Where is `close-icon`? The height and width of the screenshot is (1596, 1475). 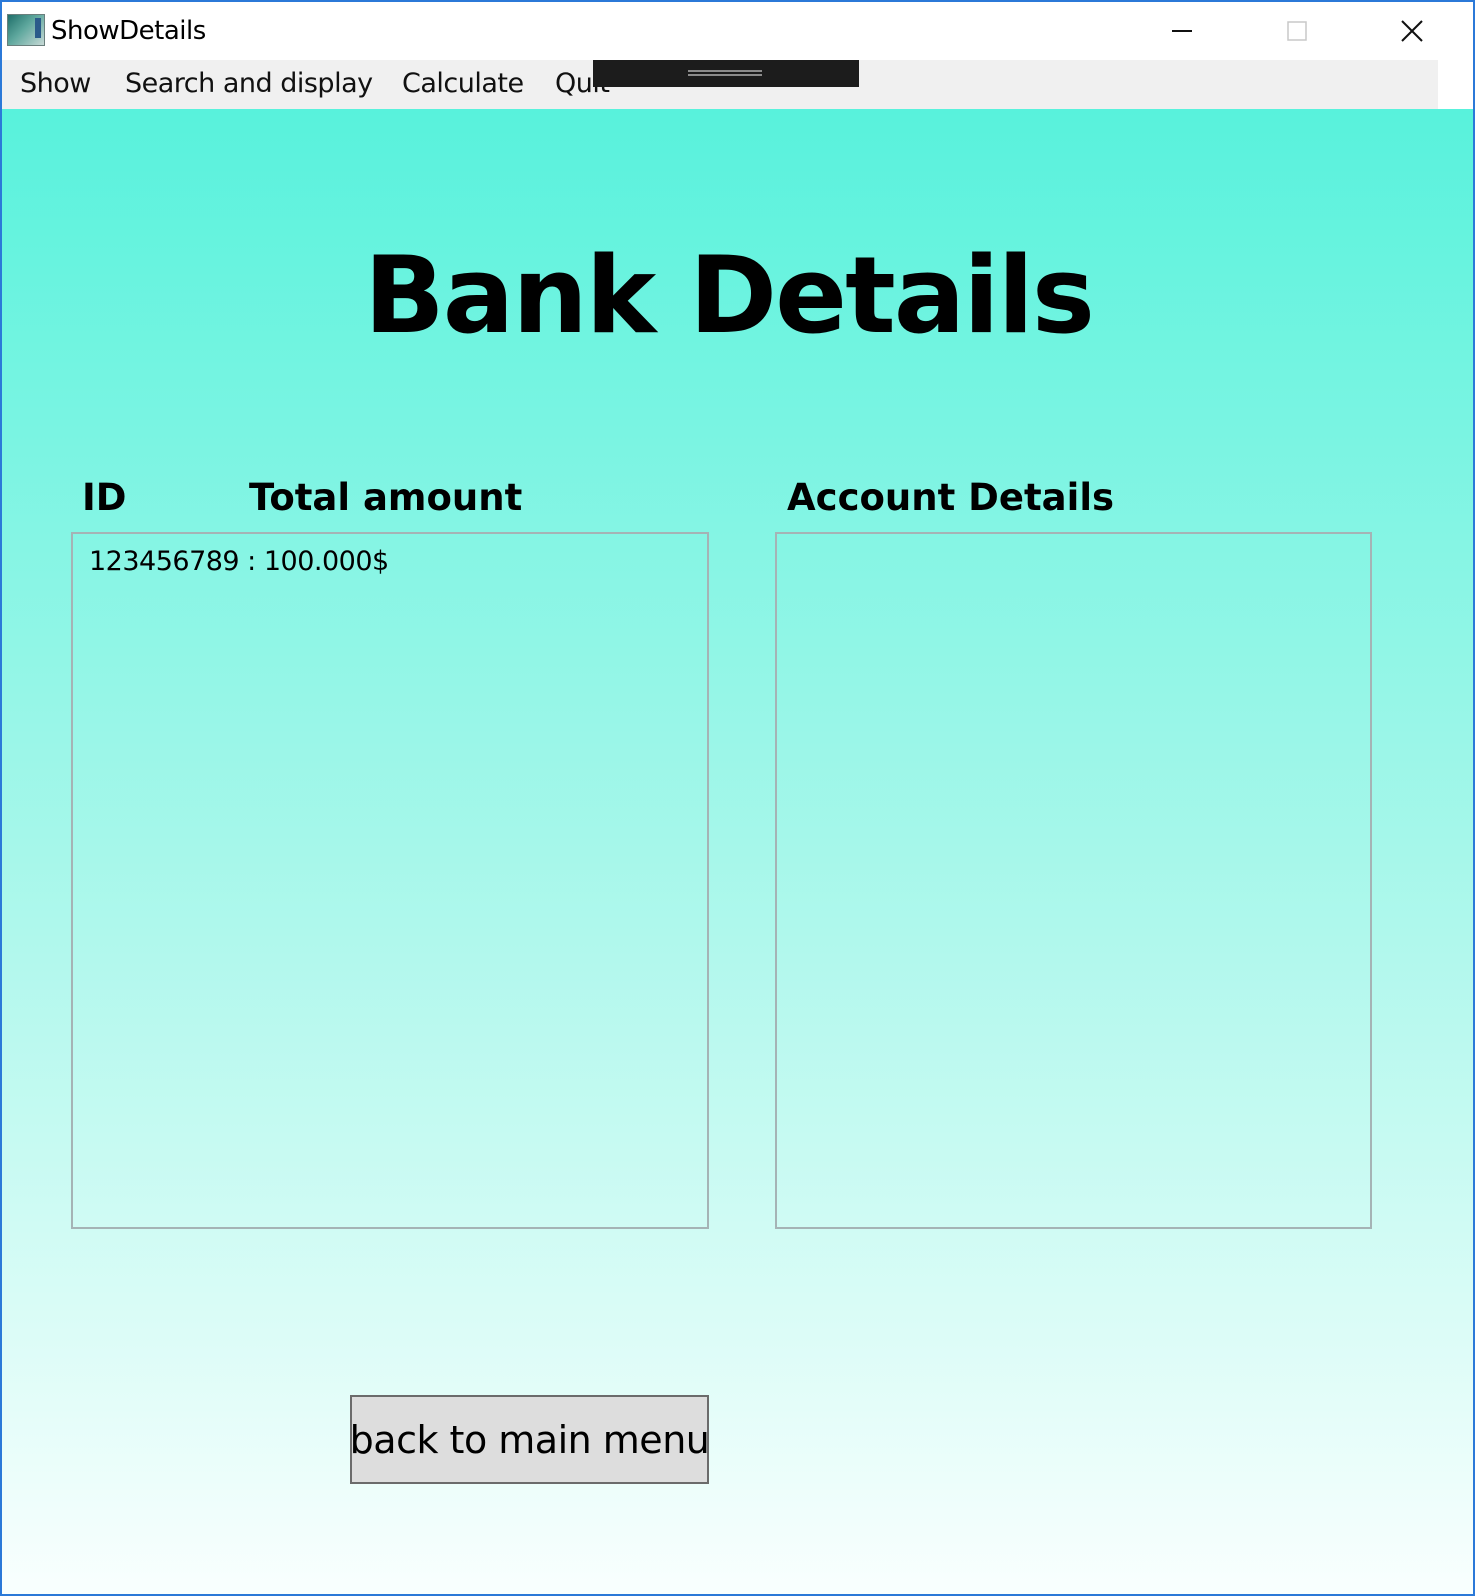 close-icon is located at coordinates (1412, 31).